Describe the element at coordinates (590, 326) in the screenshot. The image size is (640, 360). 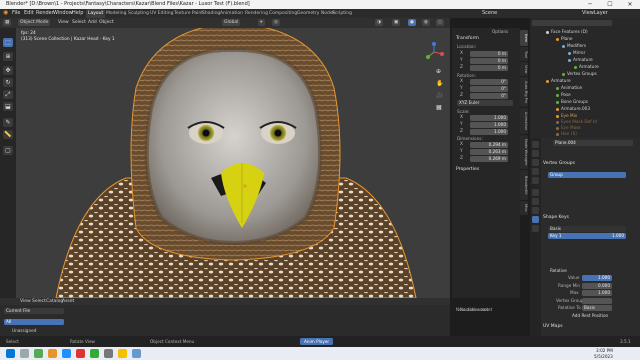
I see `uv-maps-header: UV Maps` at that location.